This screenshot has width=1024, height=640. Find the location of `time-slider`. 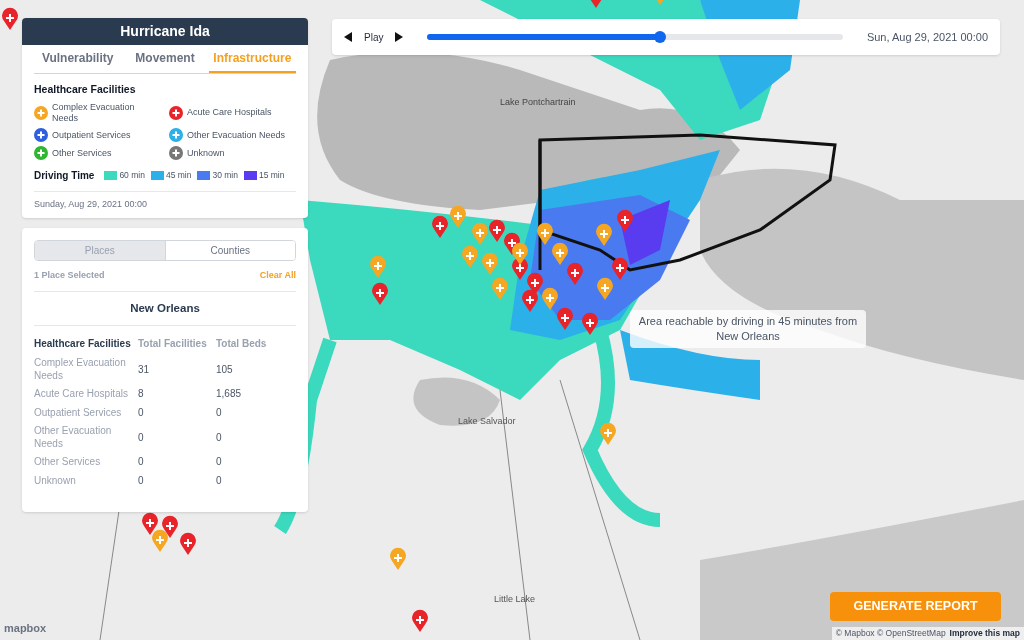

time-slider is located at coordinates (635, 37).